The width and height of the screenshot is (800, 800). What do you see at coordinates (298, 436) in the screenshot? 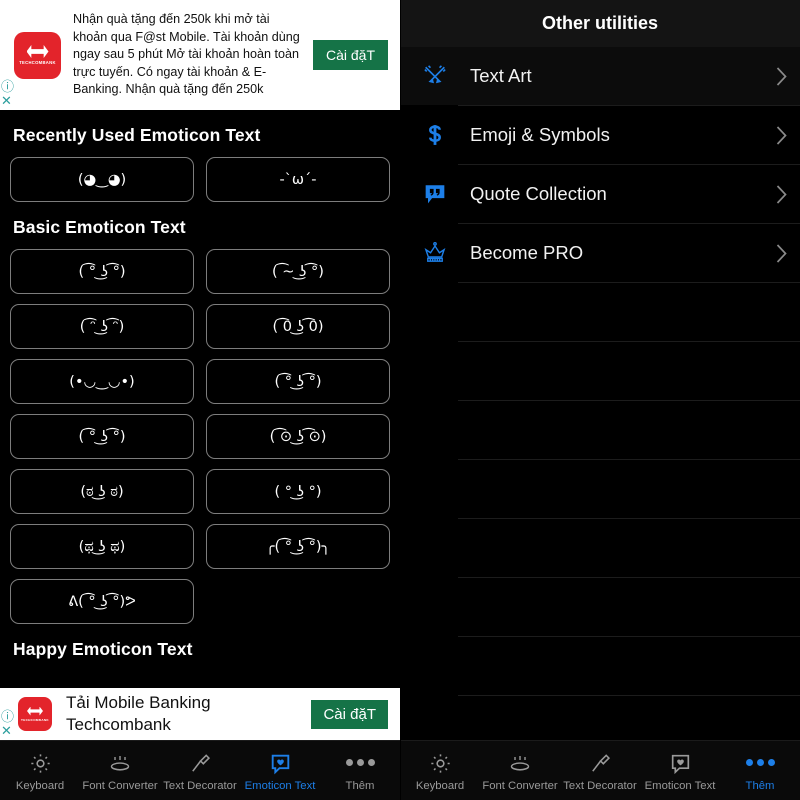
I see `emoticon-card: ( ͡⊙ ͜ʖ ͡⊙)` at bounding box center [298, 436].